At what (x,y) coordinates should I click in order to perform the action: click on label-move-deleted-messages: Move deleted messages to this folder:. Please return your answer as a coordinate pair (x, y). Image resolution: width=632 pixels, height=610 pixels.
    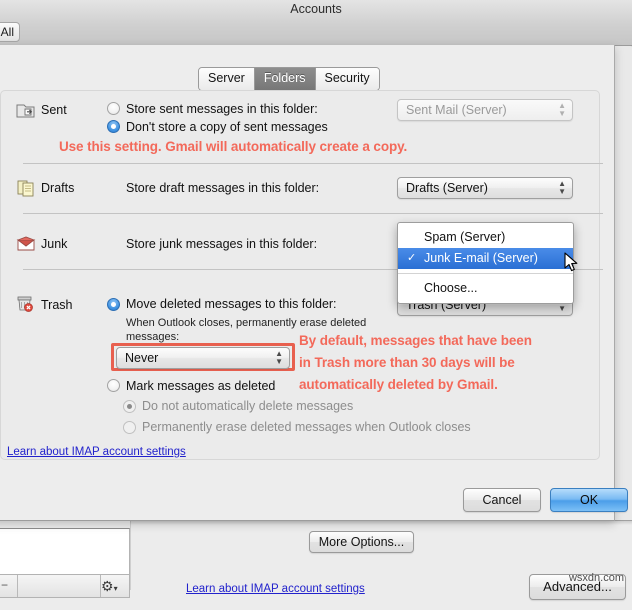
    Looking at the image, I should click on (231, 304).